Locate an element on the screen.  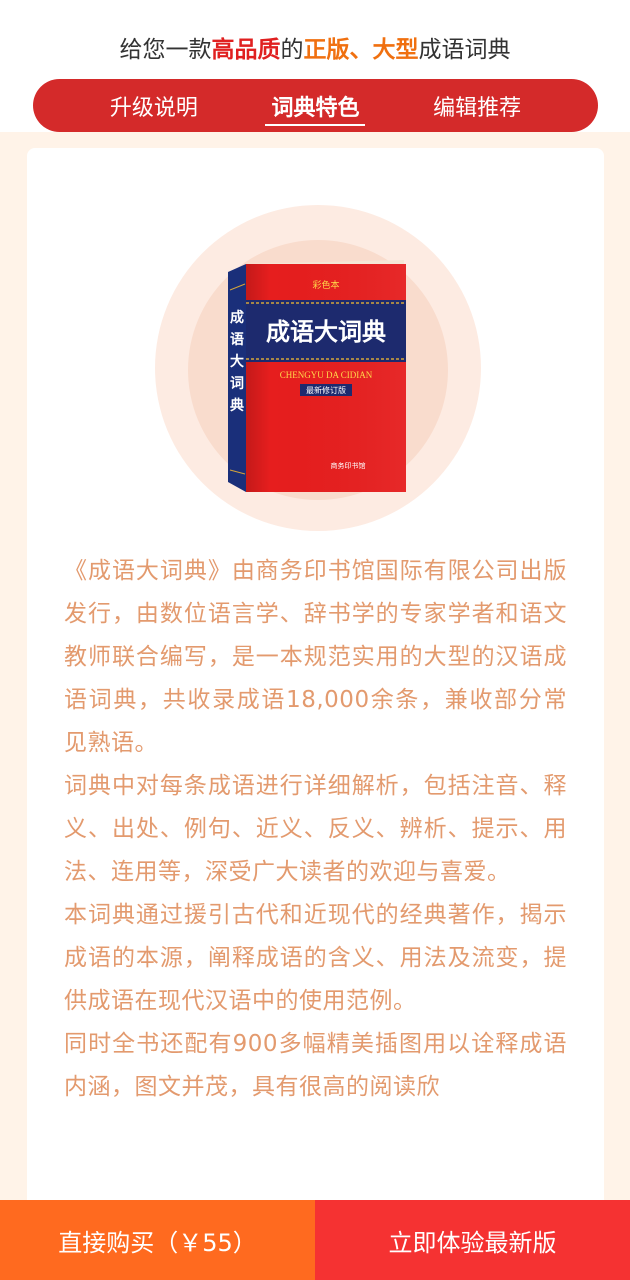
svg-text: 大 is located at coordinates (237, 361).